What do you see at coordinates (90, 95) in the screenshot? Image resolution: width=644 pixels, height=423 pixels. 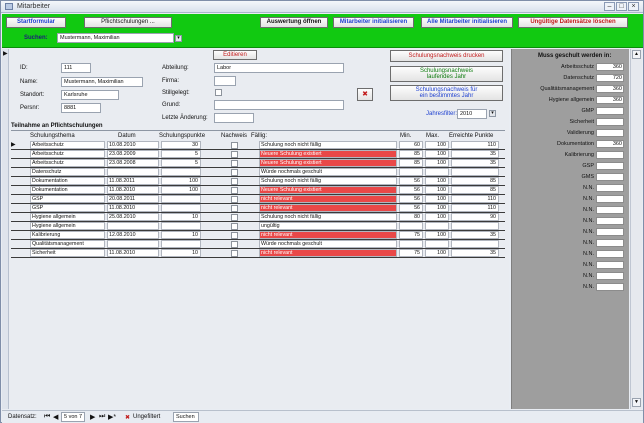 I see `standort-field: Karlsruhe` at bounding box center [90, 95].